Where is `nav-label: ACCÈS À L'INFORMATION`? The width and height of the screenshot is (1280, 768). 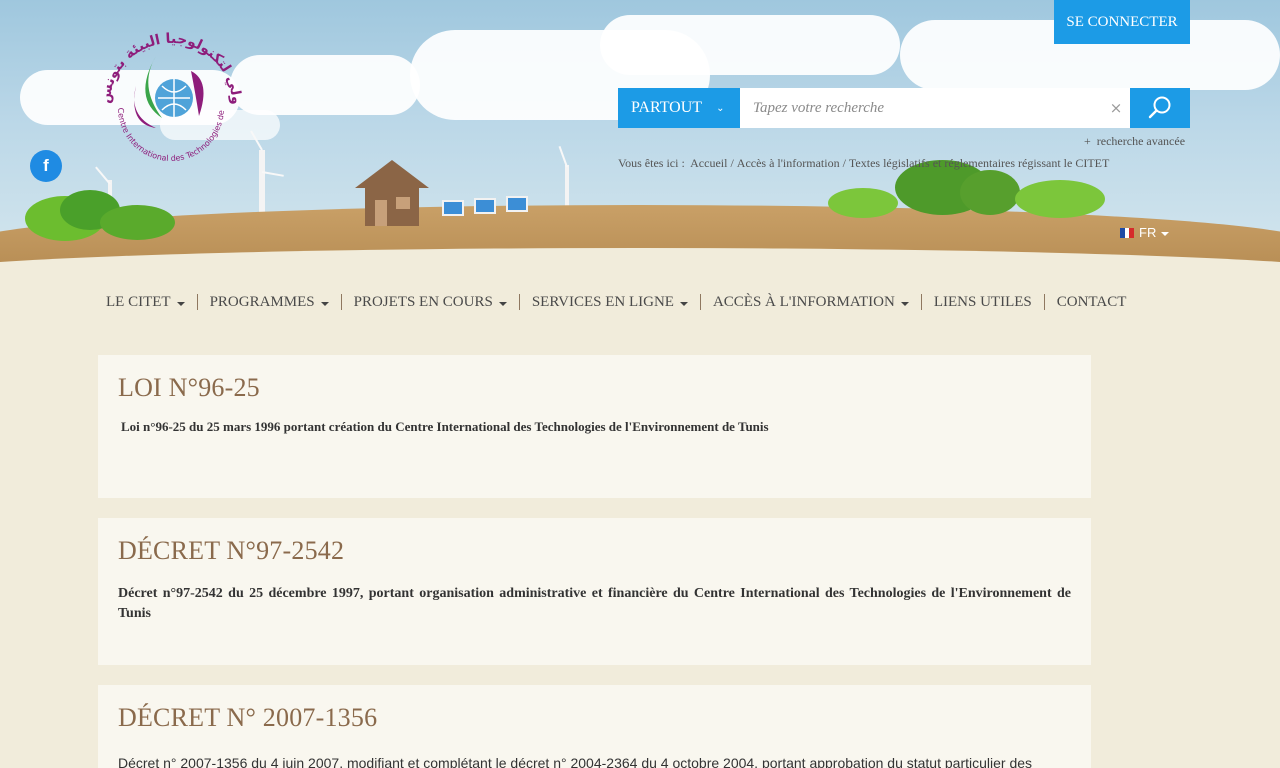 nav-label: ACCÈS À L'INFORMATION is located at coordinates (803, 302).